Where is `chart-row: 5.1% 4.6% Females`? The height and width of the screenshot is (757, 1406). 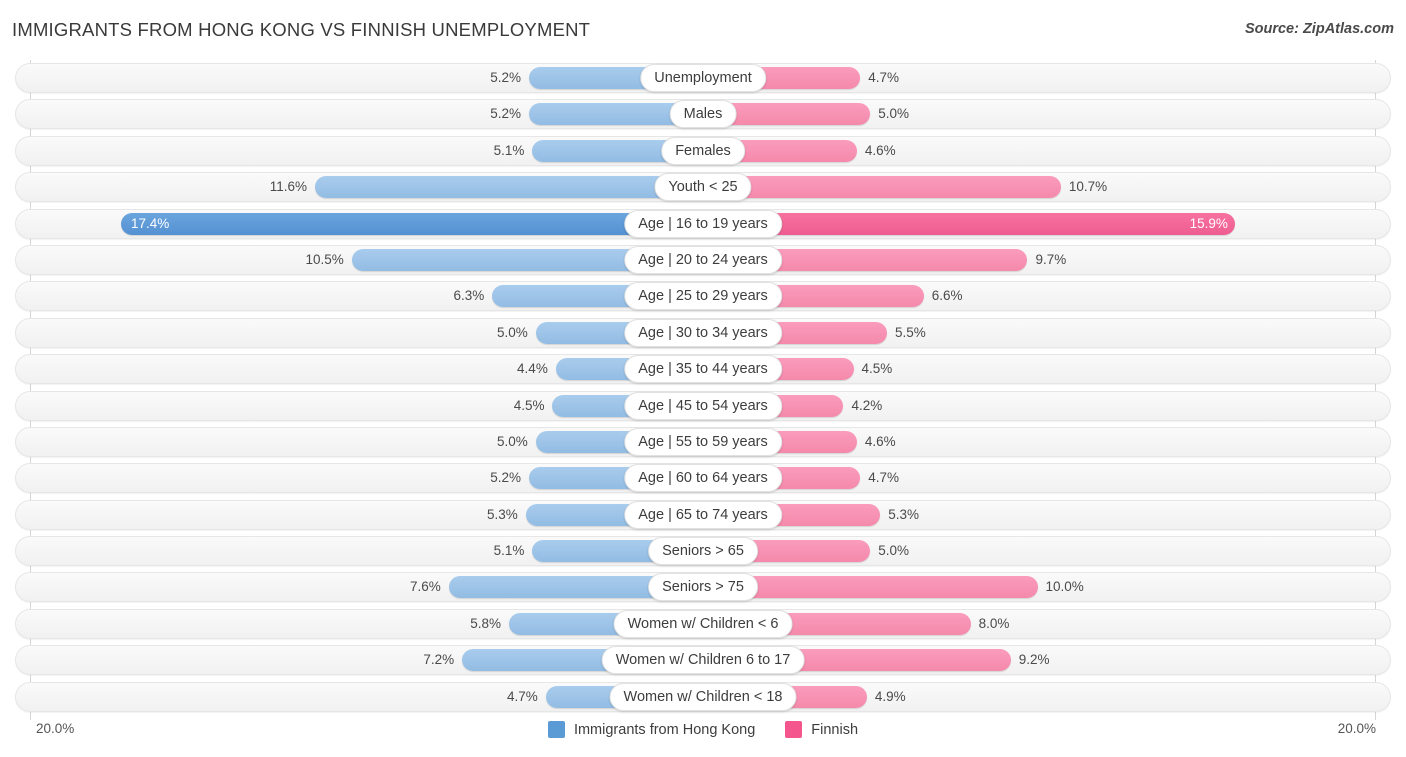 chart-row: 5.1% 4.6% Females is located at coordinates (703, 151).